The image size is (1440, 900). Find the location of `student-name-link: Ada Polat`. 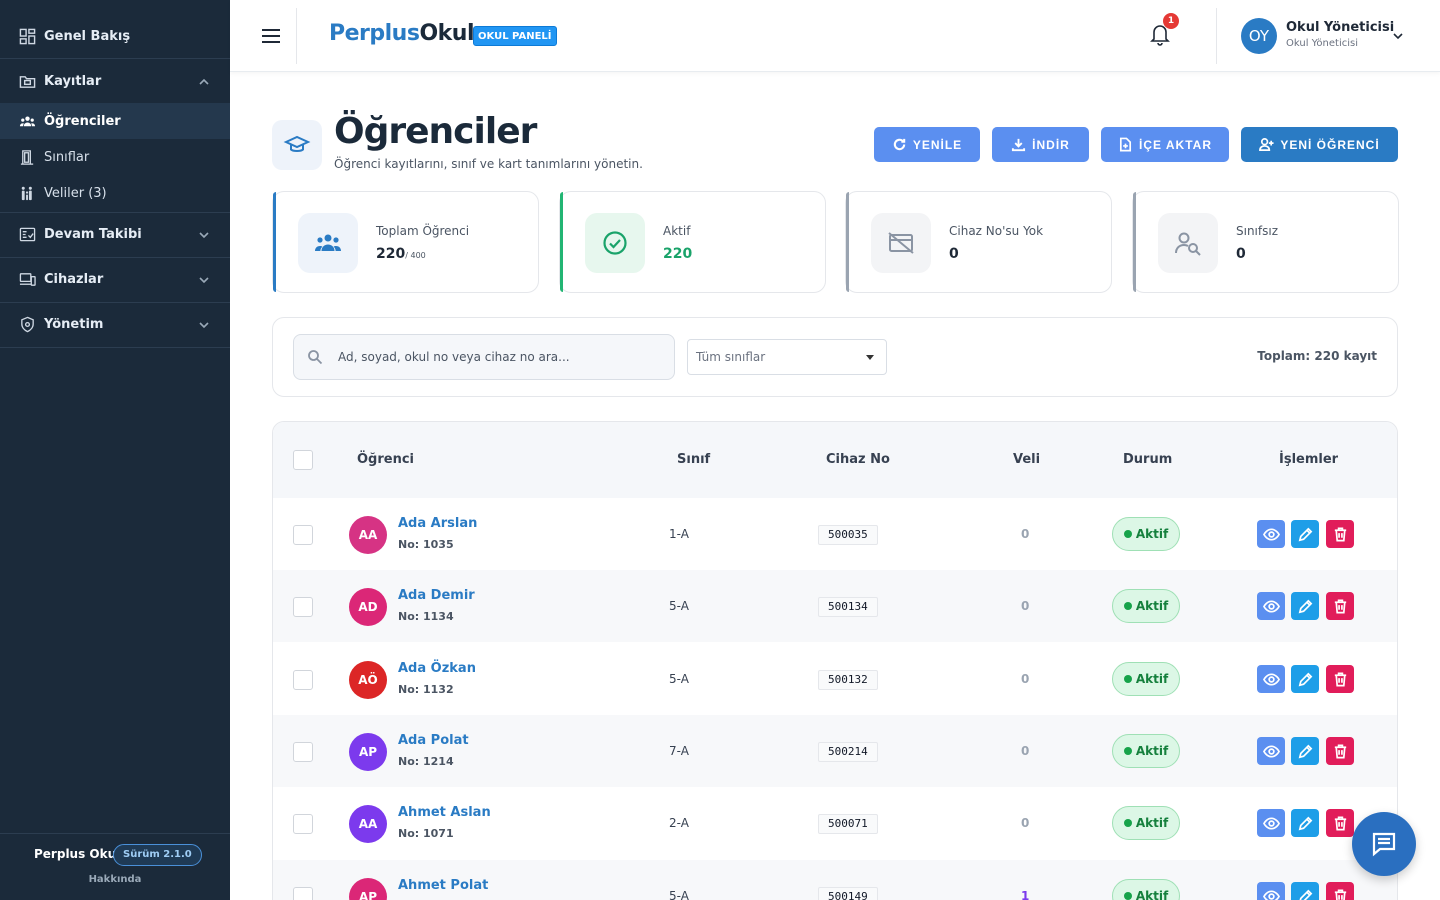

student-name-link: Ada Polat is located at coordinates (433, 740).